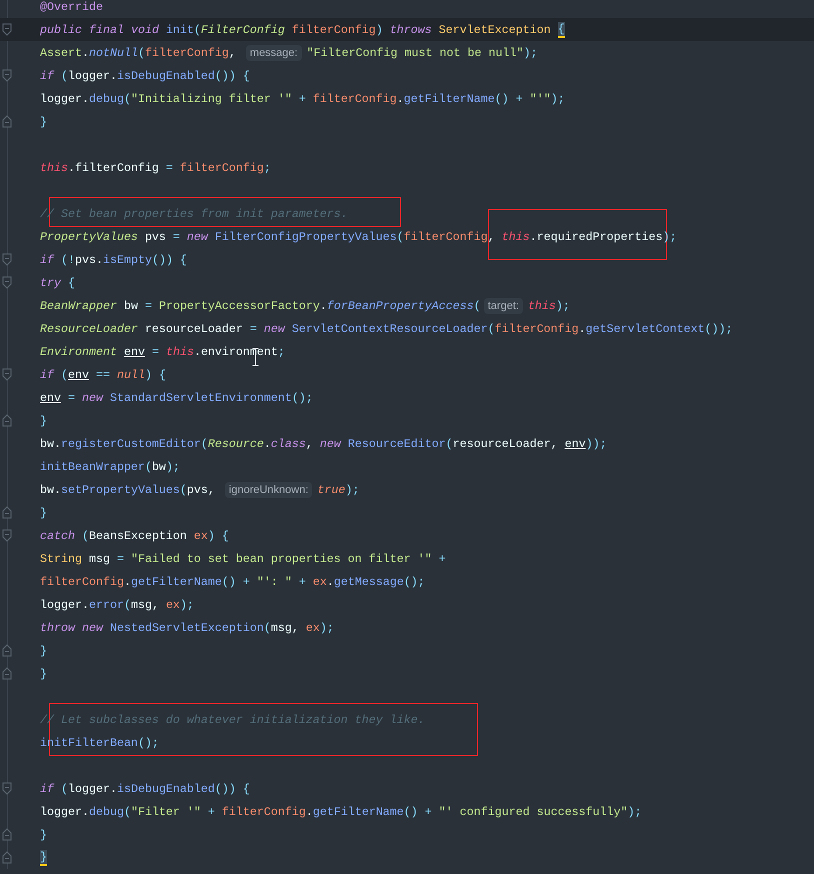 This screenshot has height=874, width=814. What do you see at coordinates (341, 811) in the screenshot?
I see `code-text: logger.debug("Filter '" + filterConfig.getFilterName() + "' configured successfully");` at bounding box center [341, 811].